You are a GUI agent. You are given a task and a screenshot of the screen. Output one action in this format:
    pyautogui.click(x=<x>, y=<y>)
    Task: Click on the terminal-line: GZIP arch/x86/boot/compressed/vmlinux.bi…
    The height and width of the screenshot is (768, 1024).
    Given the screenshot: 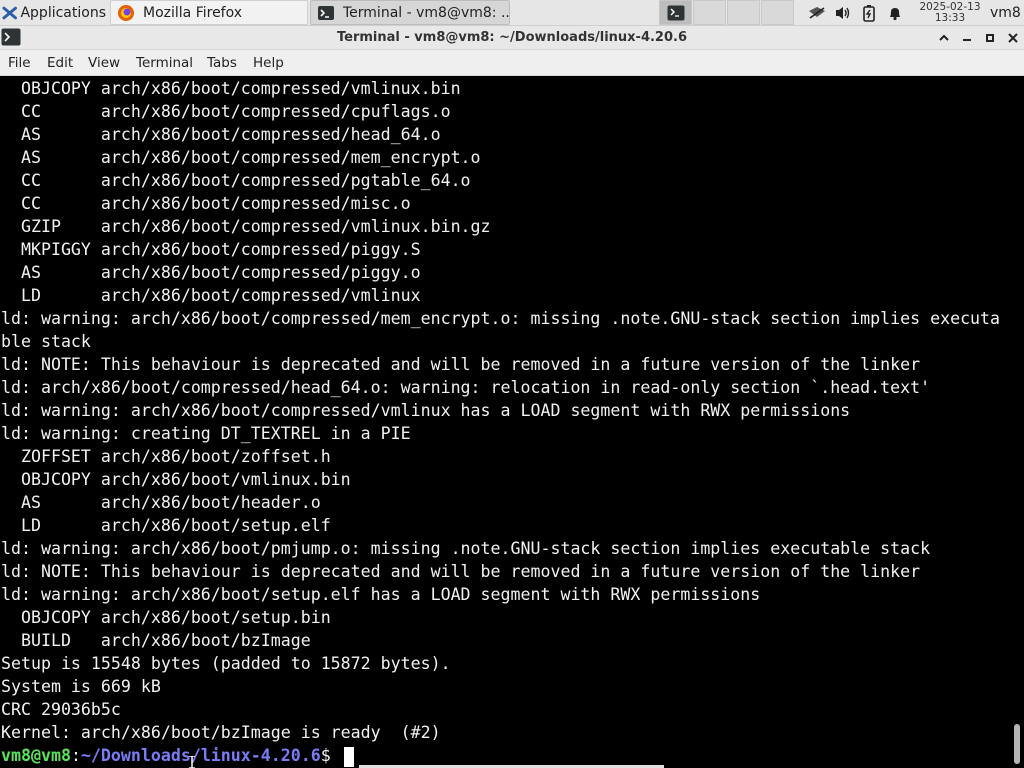 What is the action you would take?
    pyautogui.click(x=246, y=226)
    